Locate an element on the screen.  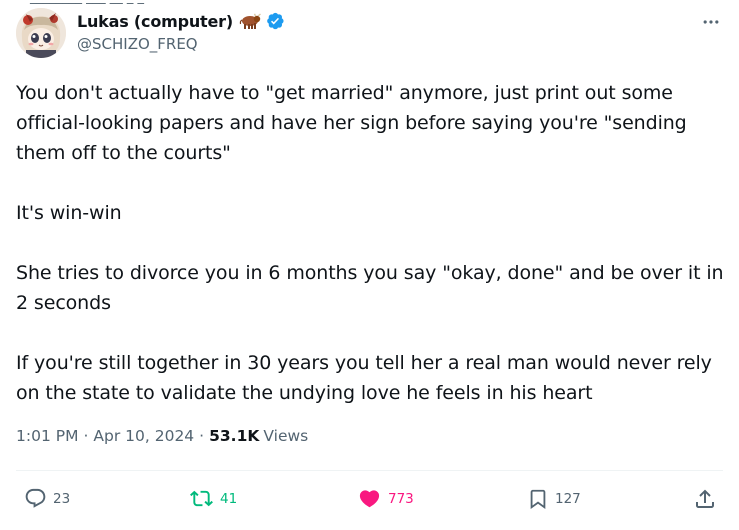
avatar is located at coordinates (41, 33).